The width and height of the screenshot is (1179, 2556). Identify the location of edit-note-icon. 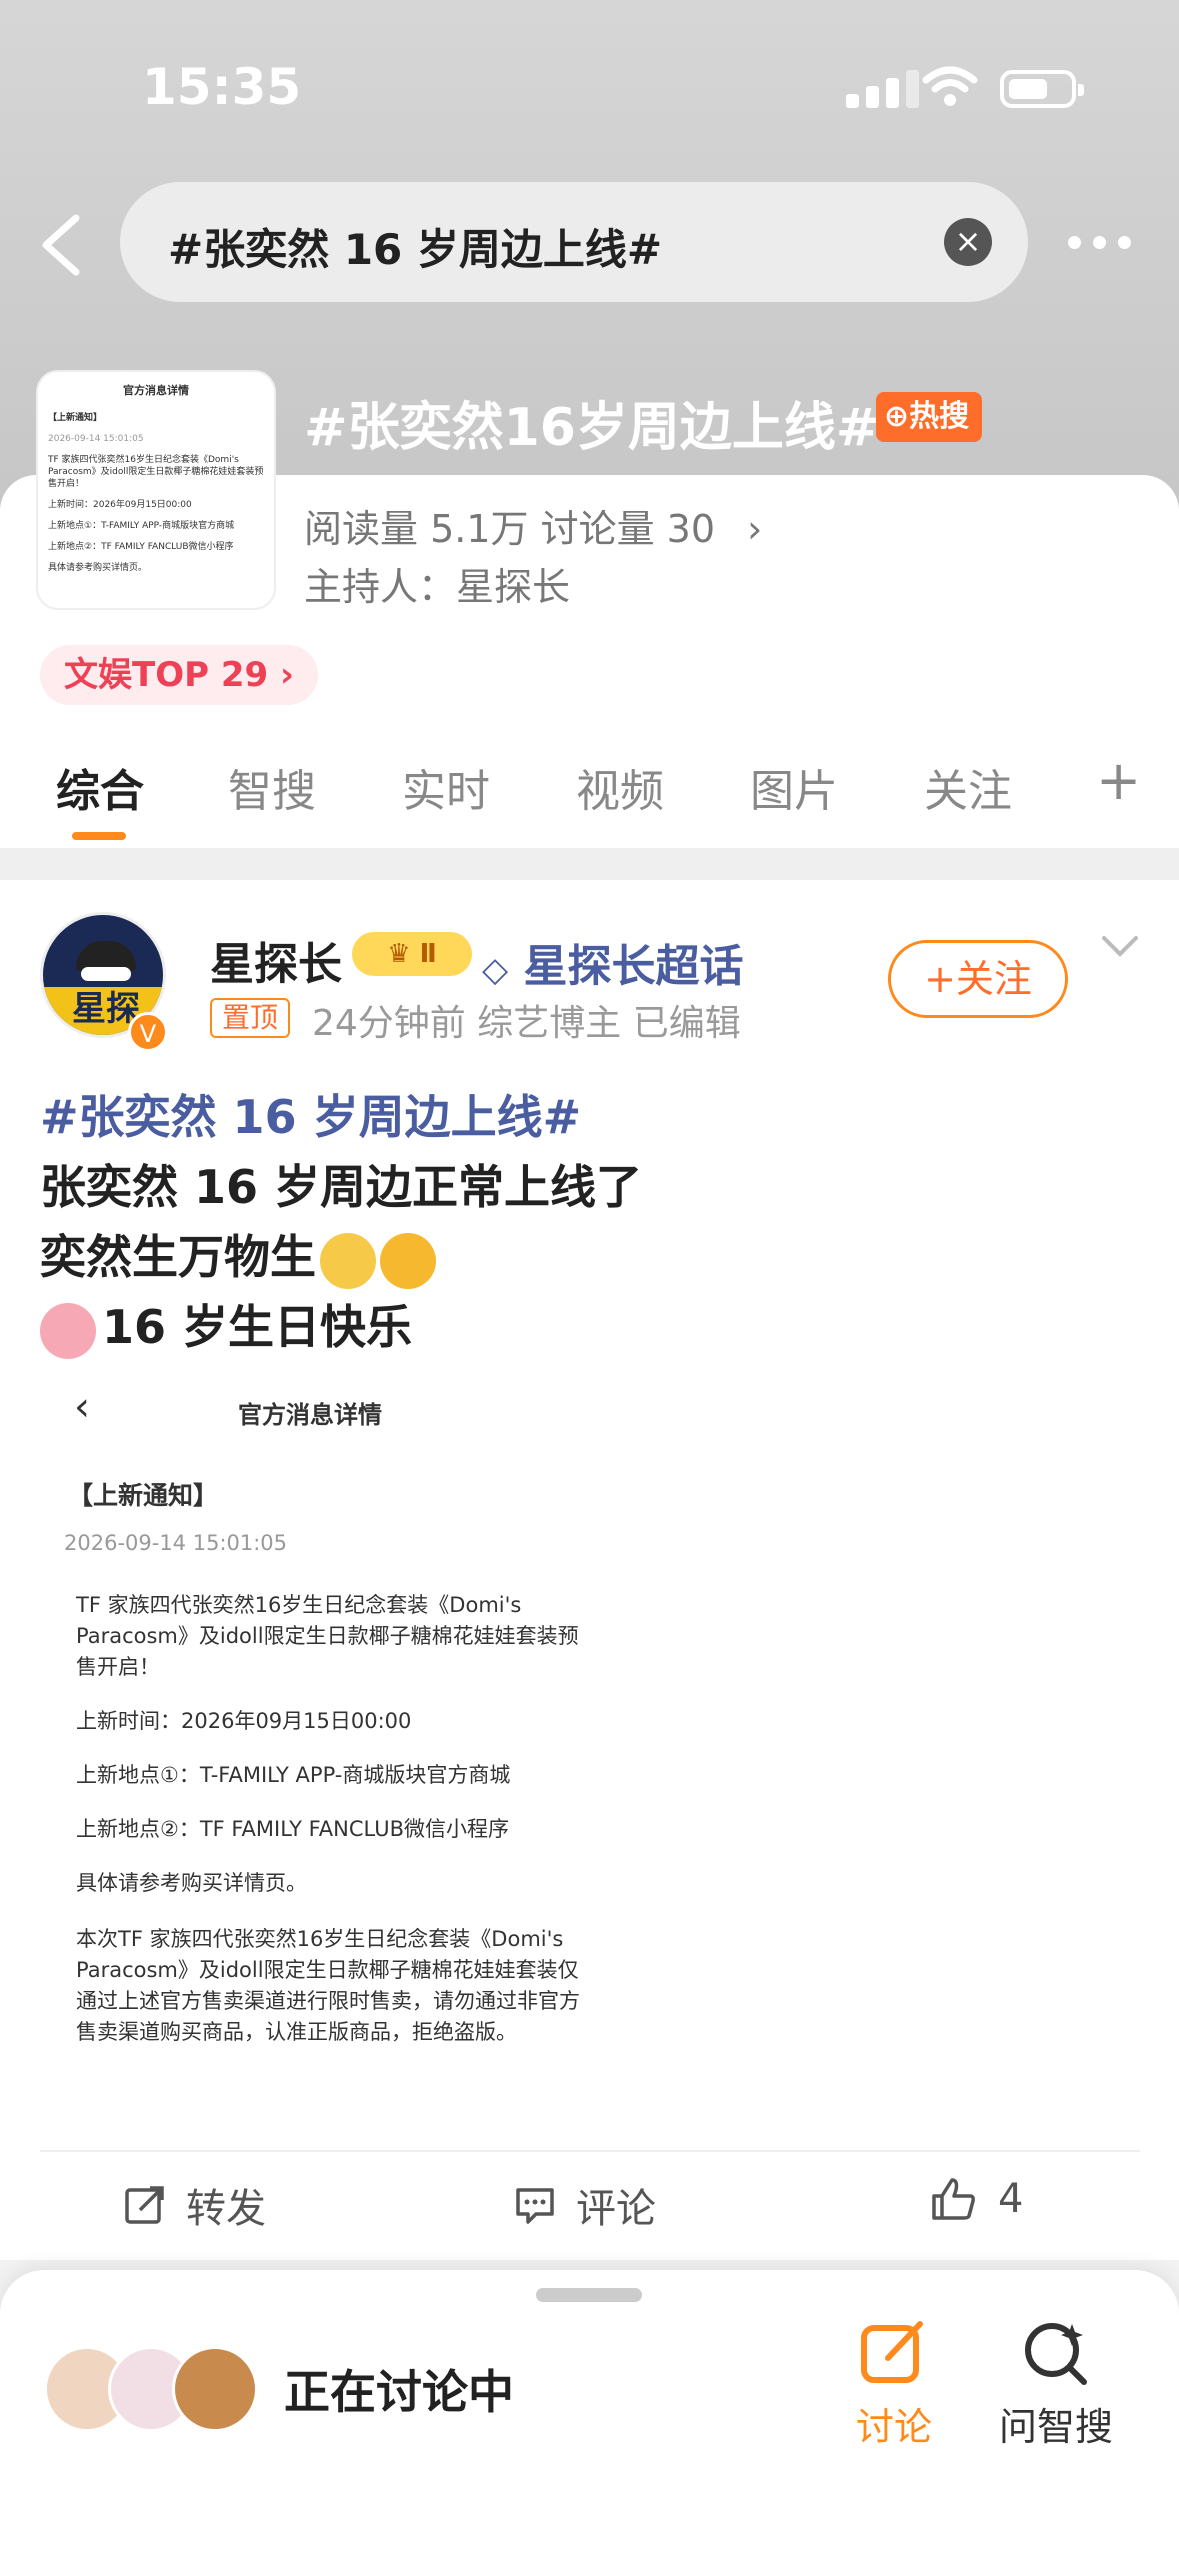
(892, 2352).